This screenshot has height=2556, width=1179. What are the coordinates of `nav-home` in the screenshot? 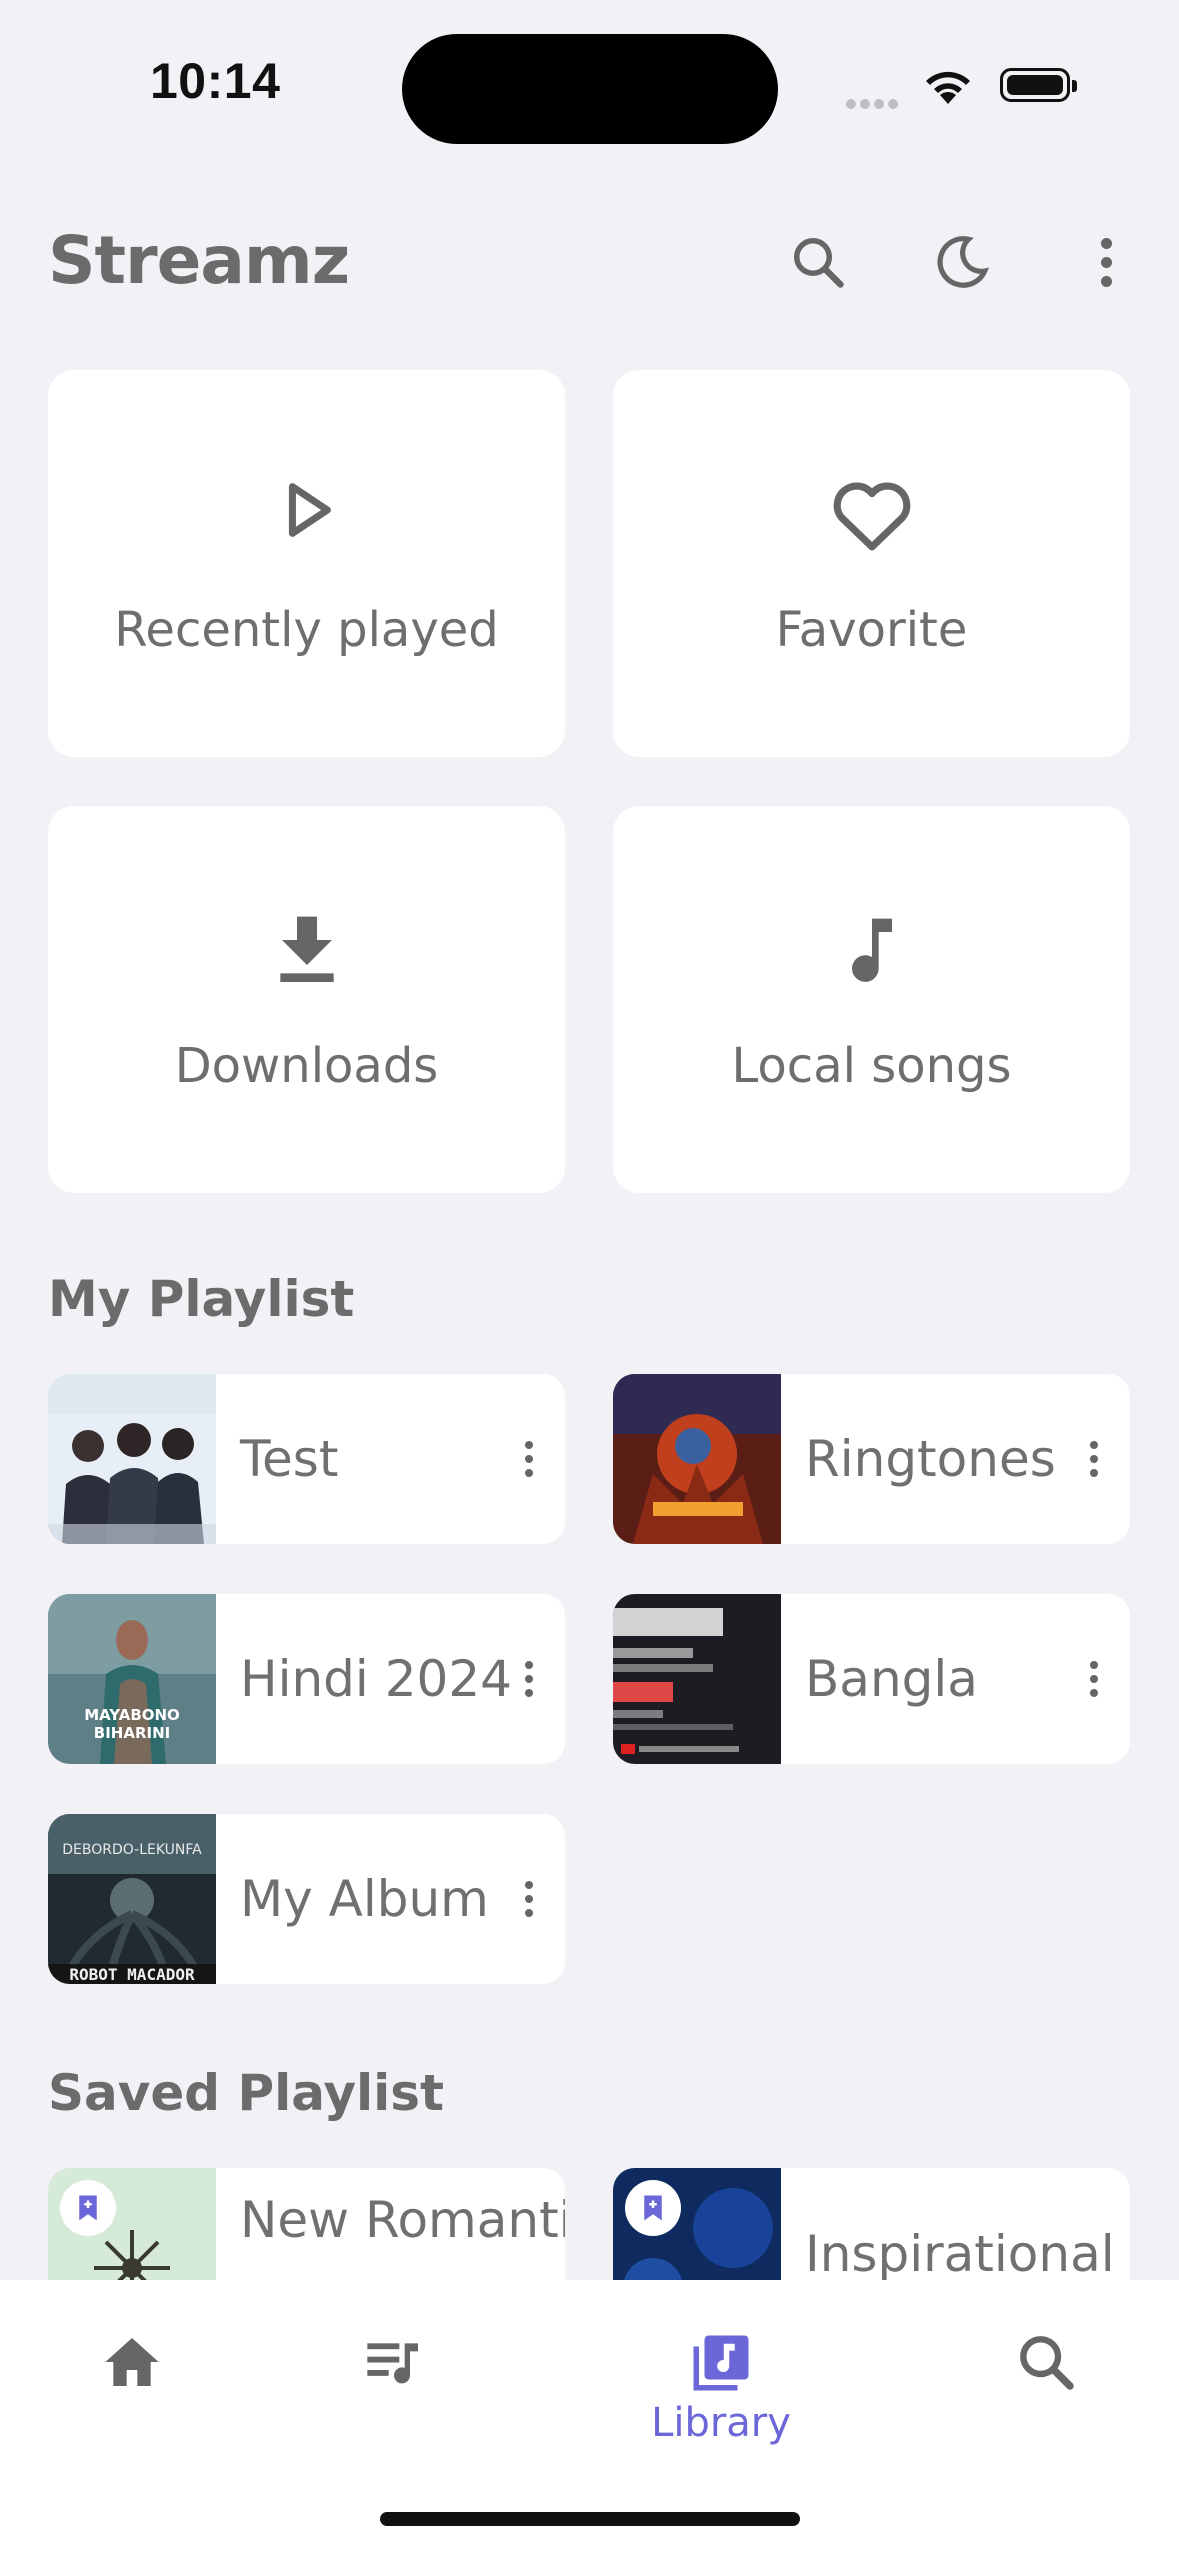 It's located at (132, 2362).